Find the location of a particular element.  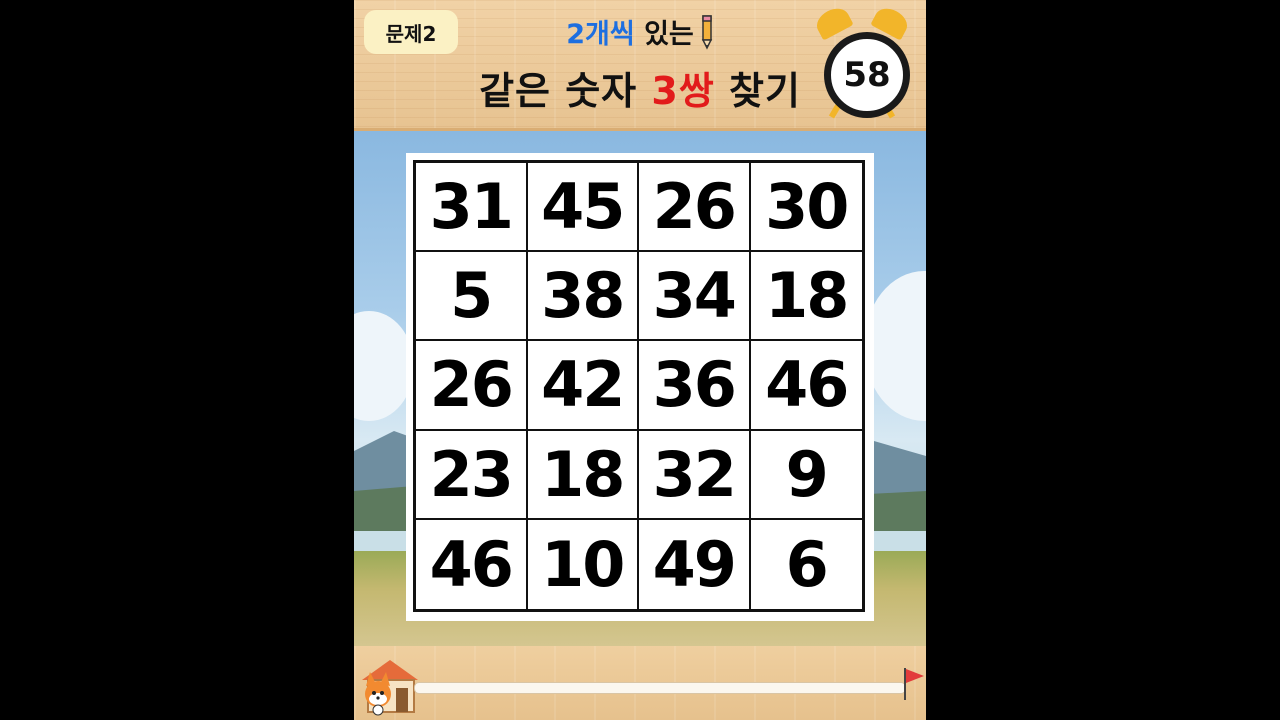

grid-cell: 34 is located at coordinates (695, 297).